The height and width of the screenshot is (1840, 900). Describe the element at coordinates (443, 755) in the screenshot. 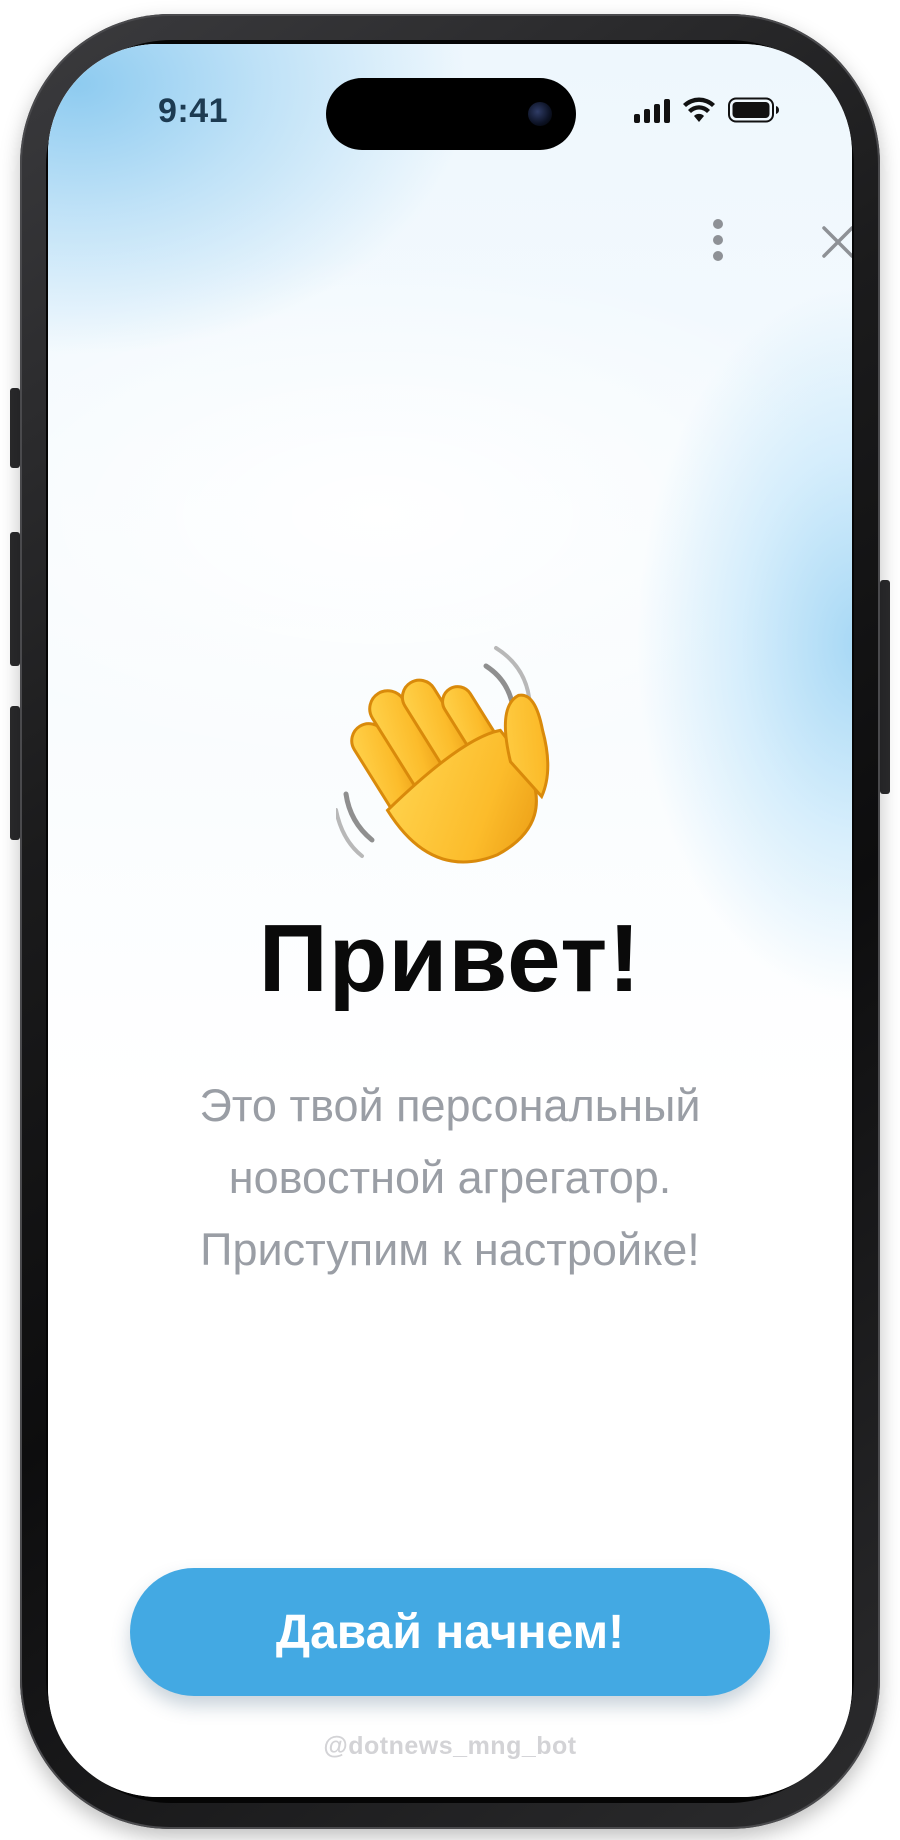

I see `waving-hand-icon` at that location.